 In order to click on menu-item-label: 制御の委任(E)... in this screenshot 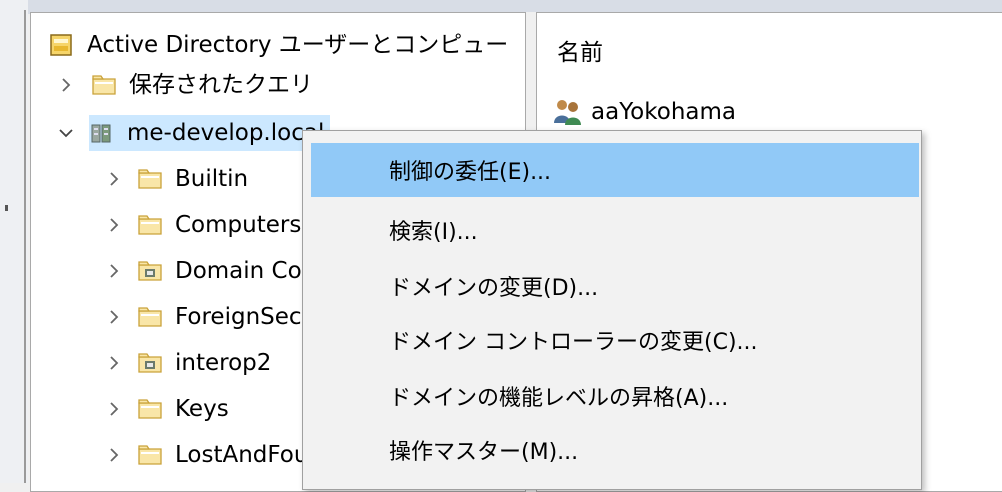, I will do `click(470, 172)`.